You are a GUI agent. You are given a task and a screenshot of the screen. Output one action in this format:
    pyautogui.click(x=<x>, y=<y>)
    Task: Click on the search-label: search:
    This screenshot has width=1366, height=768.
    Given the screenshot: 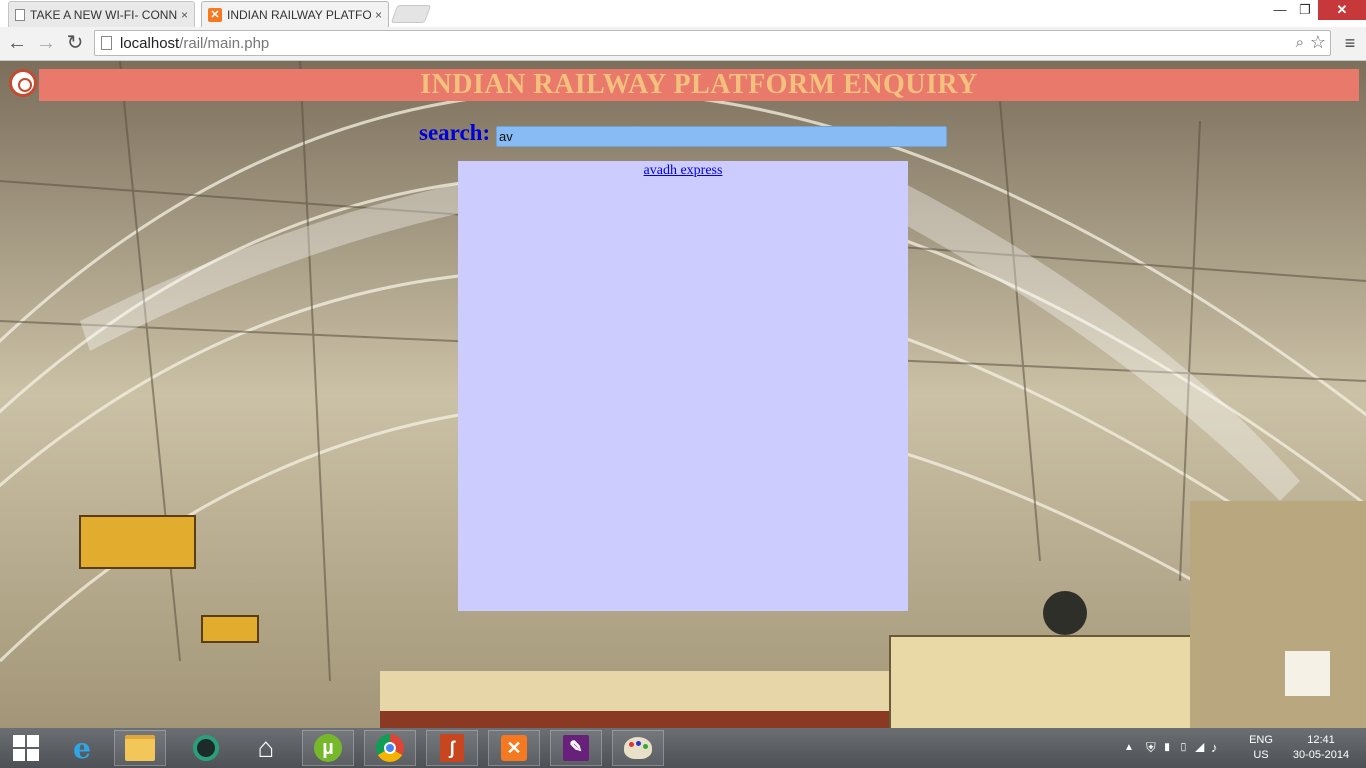 What is the action you would take?
    pyautogui.click(x=455, y=132)
    